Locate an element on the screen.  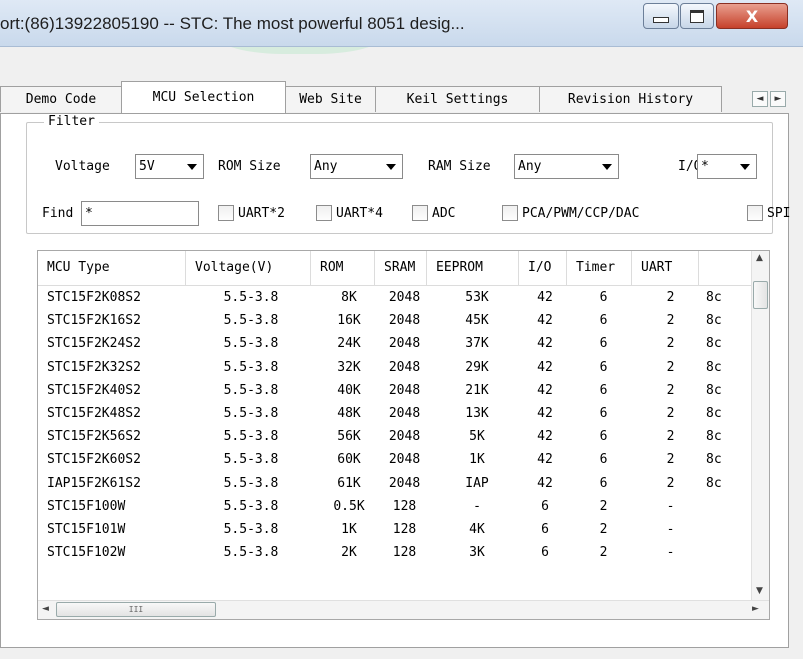
table-cell is located at coordinates (726, 507).